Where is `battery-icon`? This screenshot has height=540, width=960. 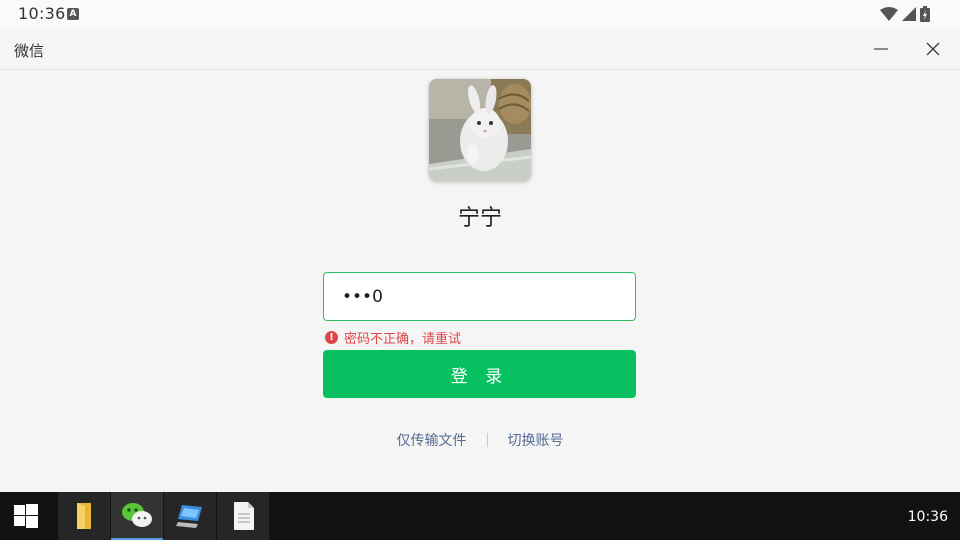 battery-icon is located at coordinates (925, 14).